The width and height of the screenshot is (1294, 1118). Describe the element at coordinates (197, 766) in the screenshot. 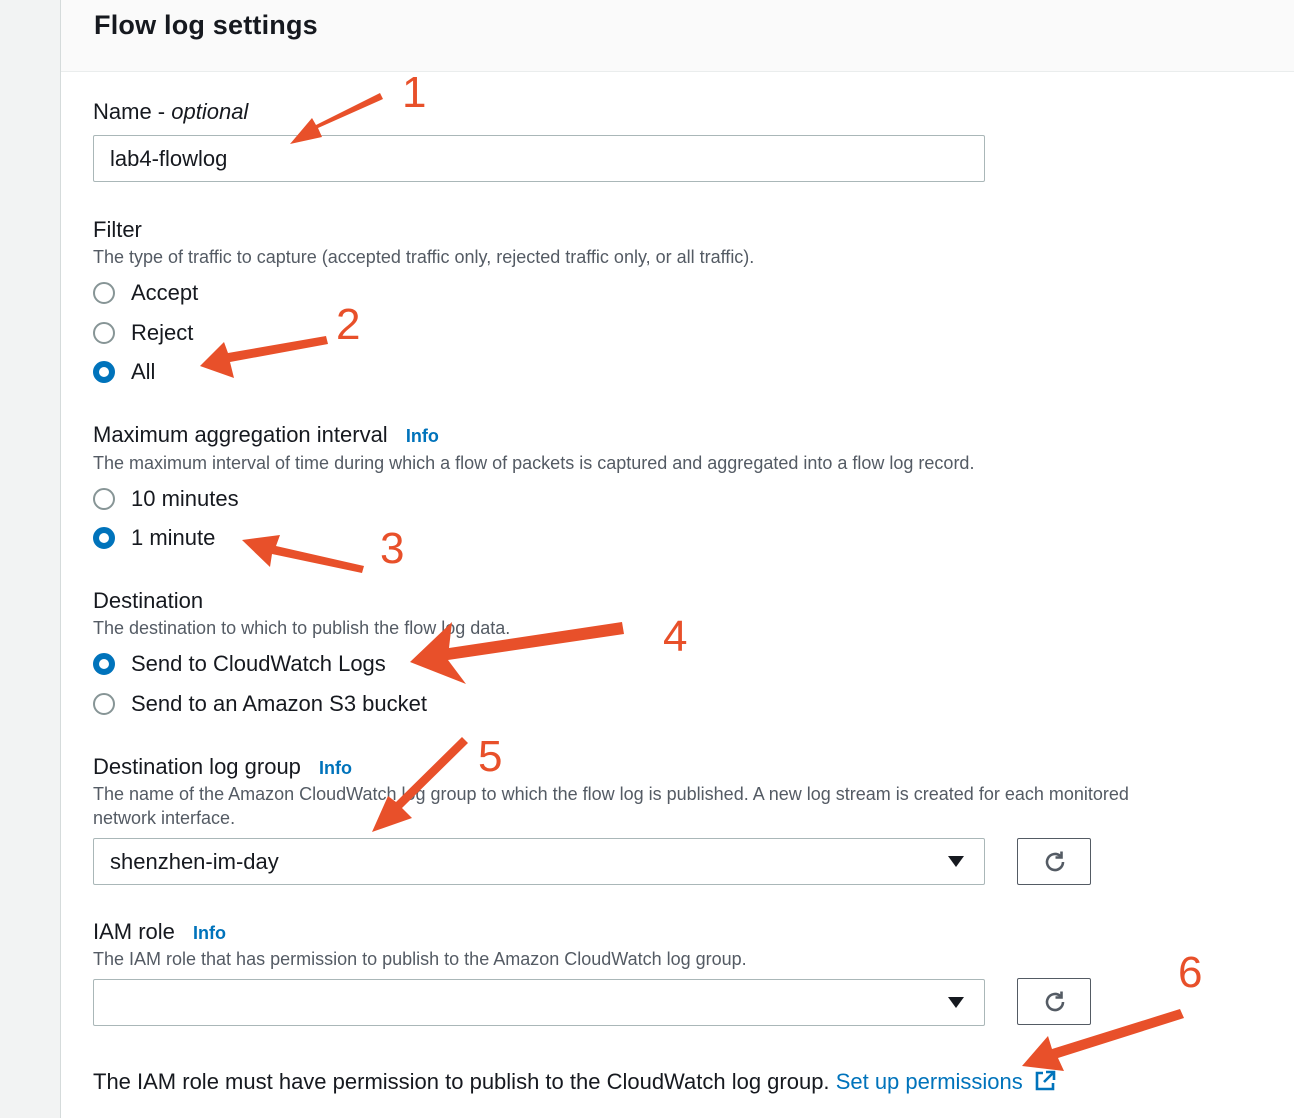

I see `log-group-label-text: Destination log group` at that location.